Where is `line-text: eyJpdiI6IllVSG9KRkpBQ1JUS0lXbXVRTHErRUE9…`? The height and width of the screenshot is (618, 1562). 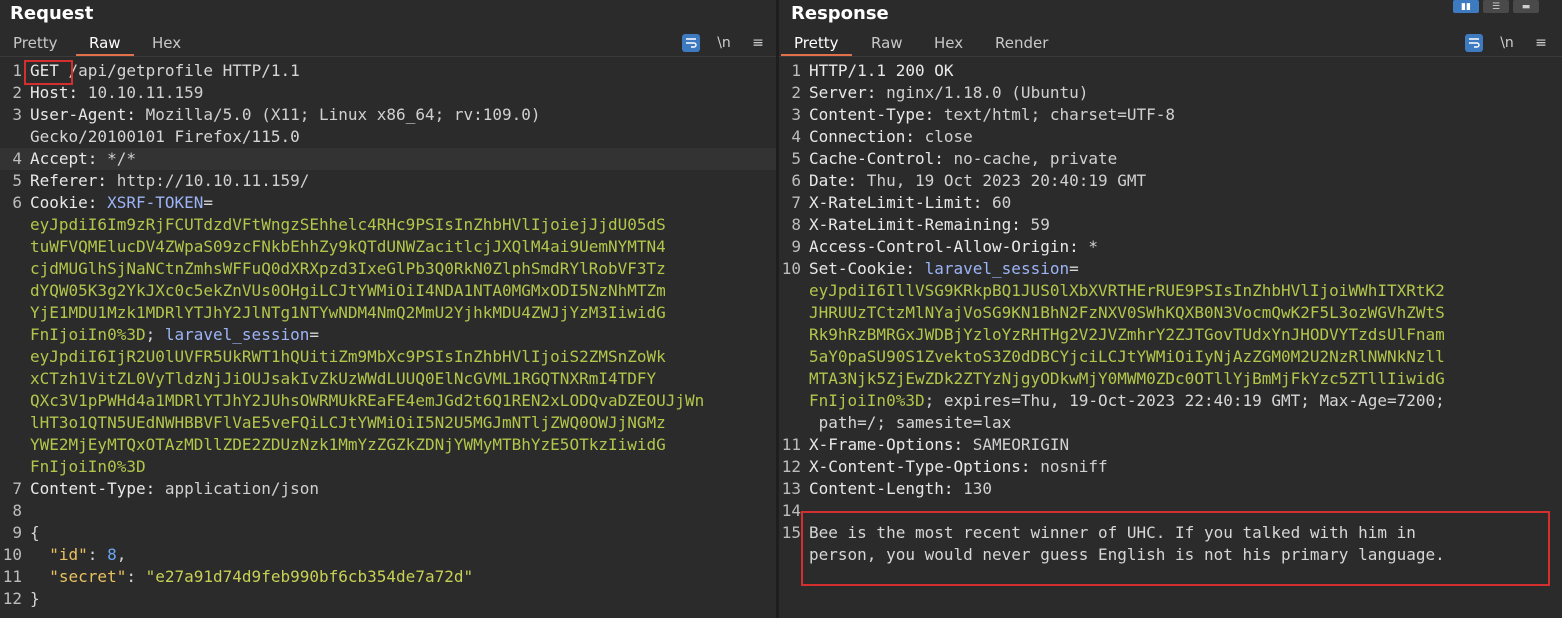
line-text: eyJpdiI6IllVSG9KRkpBQ1JUS0lXbXVRTHErRUE9… is located at coordinates (1127, 290).